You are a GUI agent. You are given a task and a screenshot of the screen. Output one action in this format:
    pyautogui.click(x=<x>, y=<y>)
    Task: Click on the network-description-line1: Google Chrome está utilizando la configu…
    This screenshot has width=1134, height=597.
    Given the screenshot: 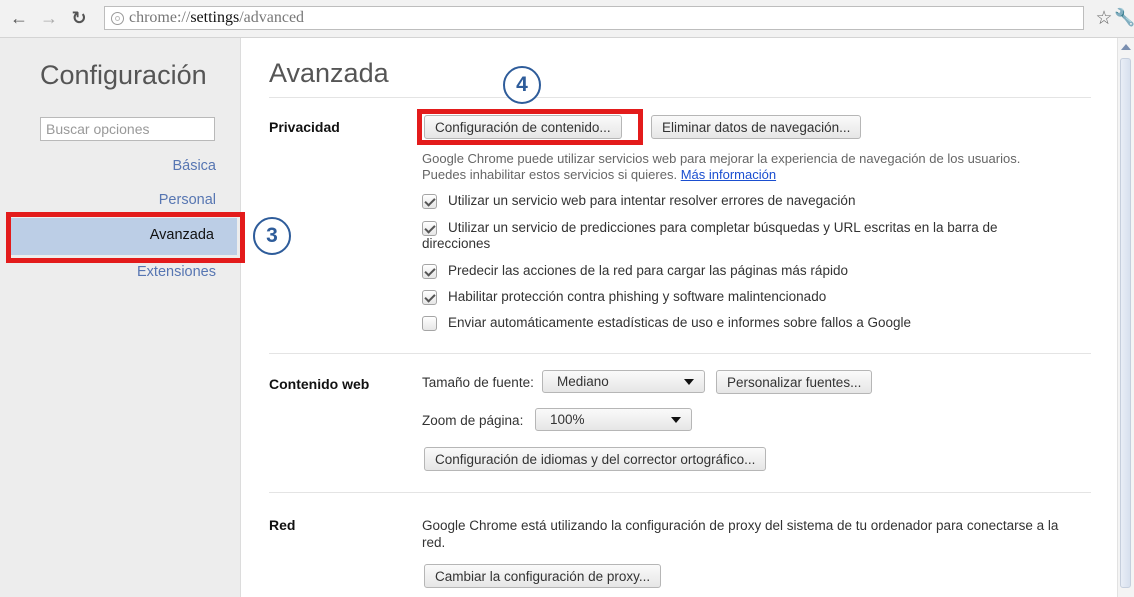 What is the action you would take?
    pyautogui.click(x=740, y=525)
    